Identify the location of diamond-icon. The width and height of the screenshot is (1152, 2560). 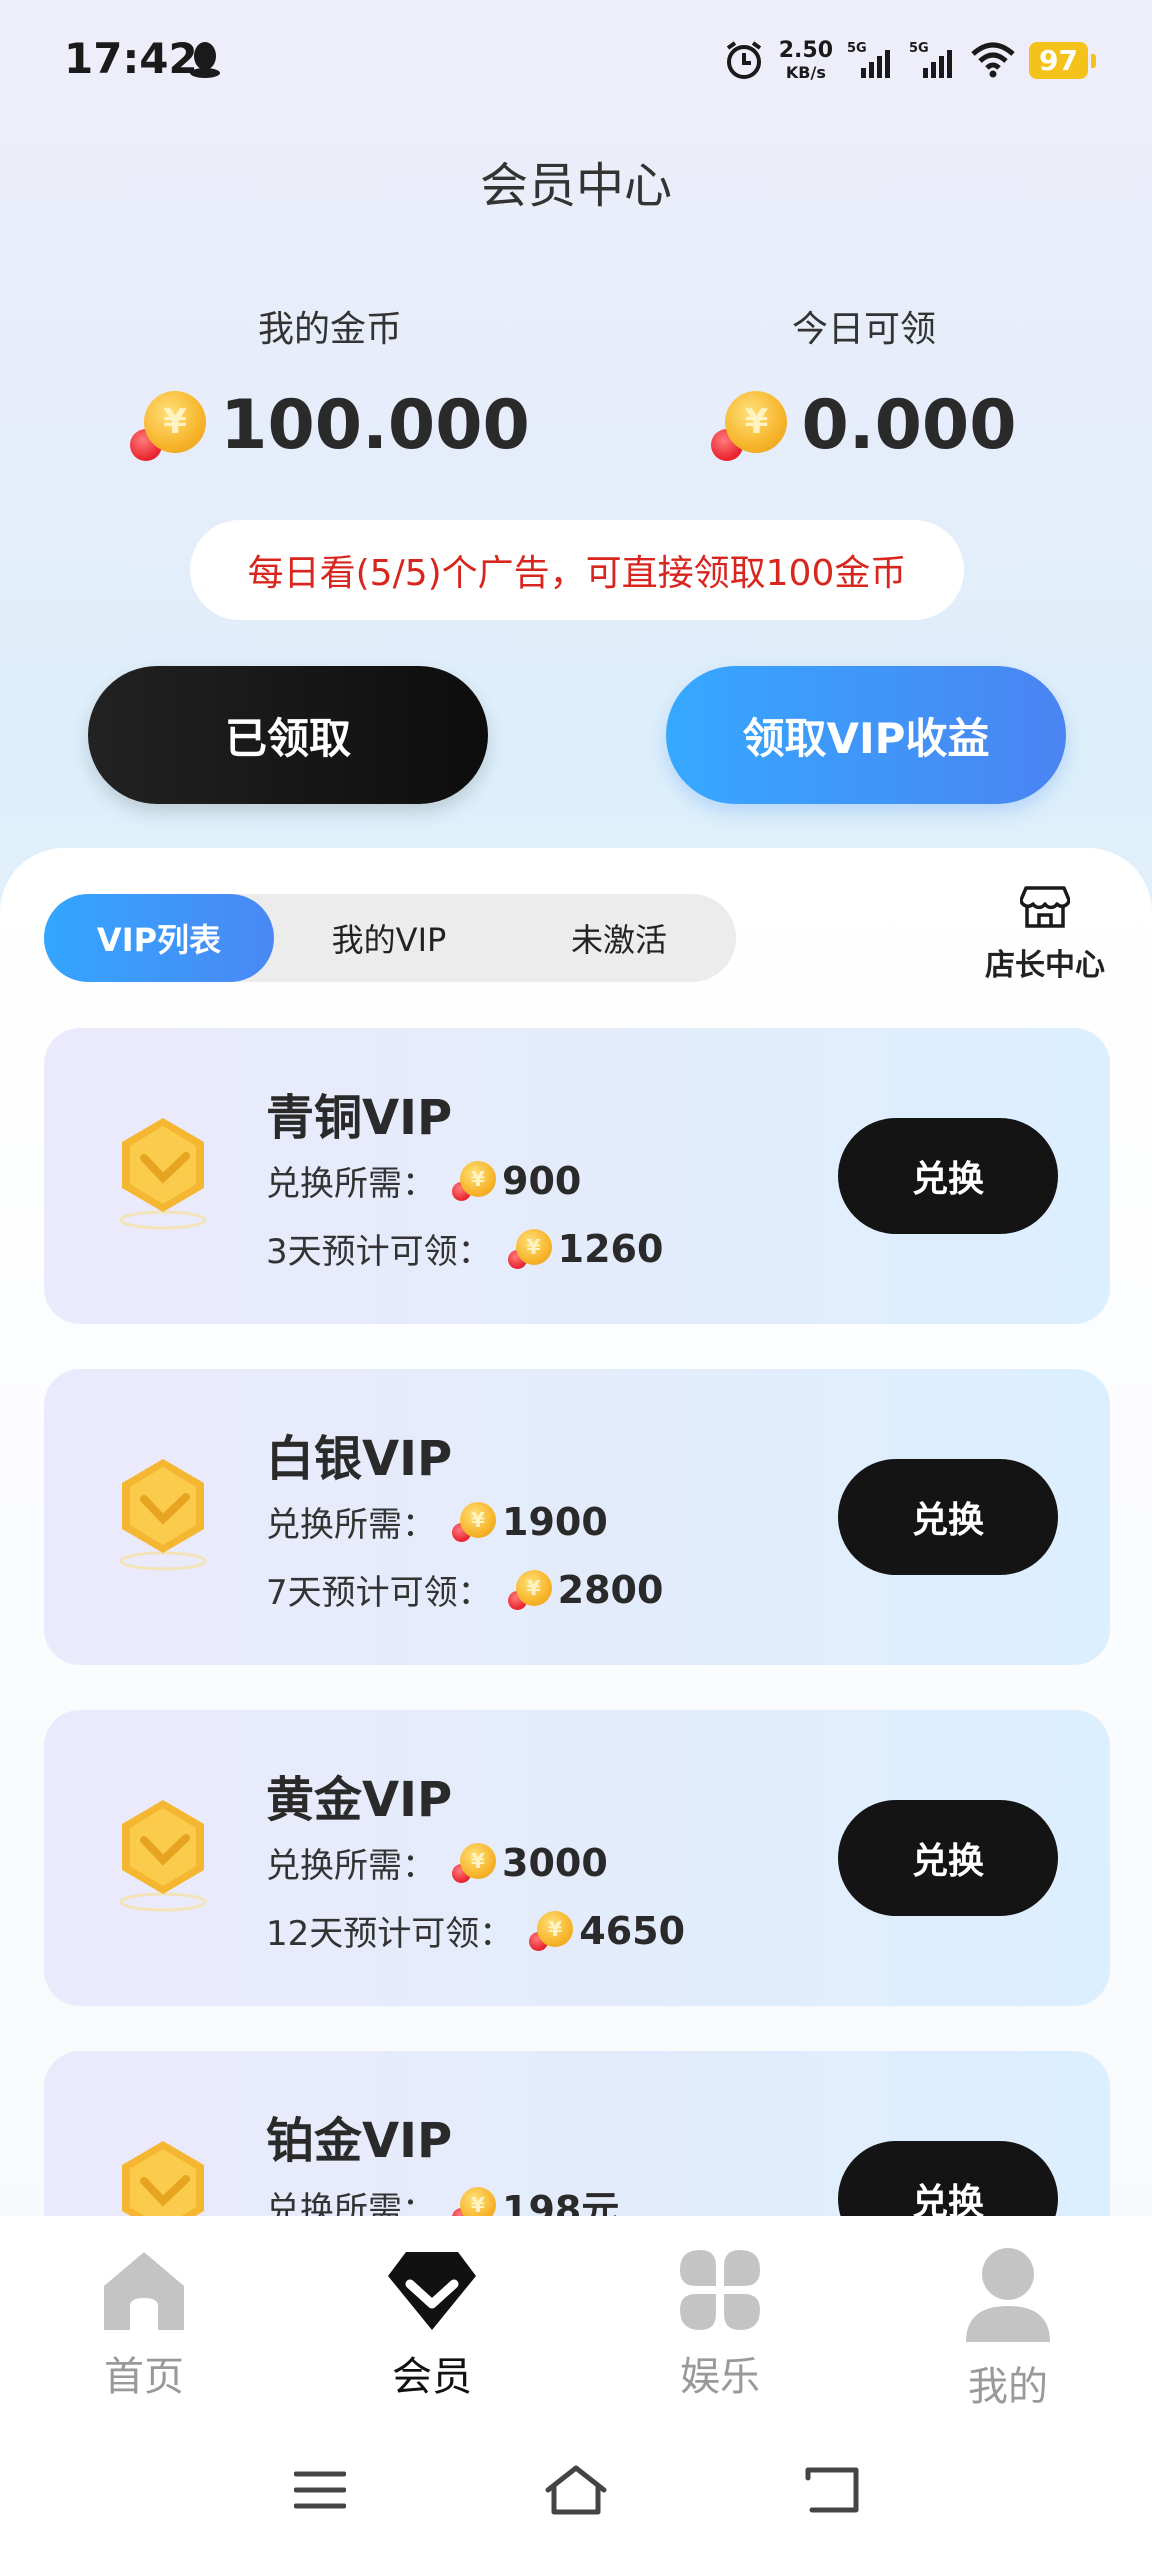
(432, 2291).